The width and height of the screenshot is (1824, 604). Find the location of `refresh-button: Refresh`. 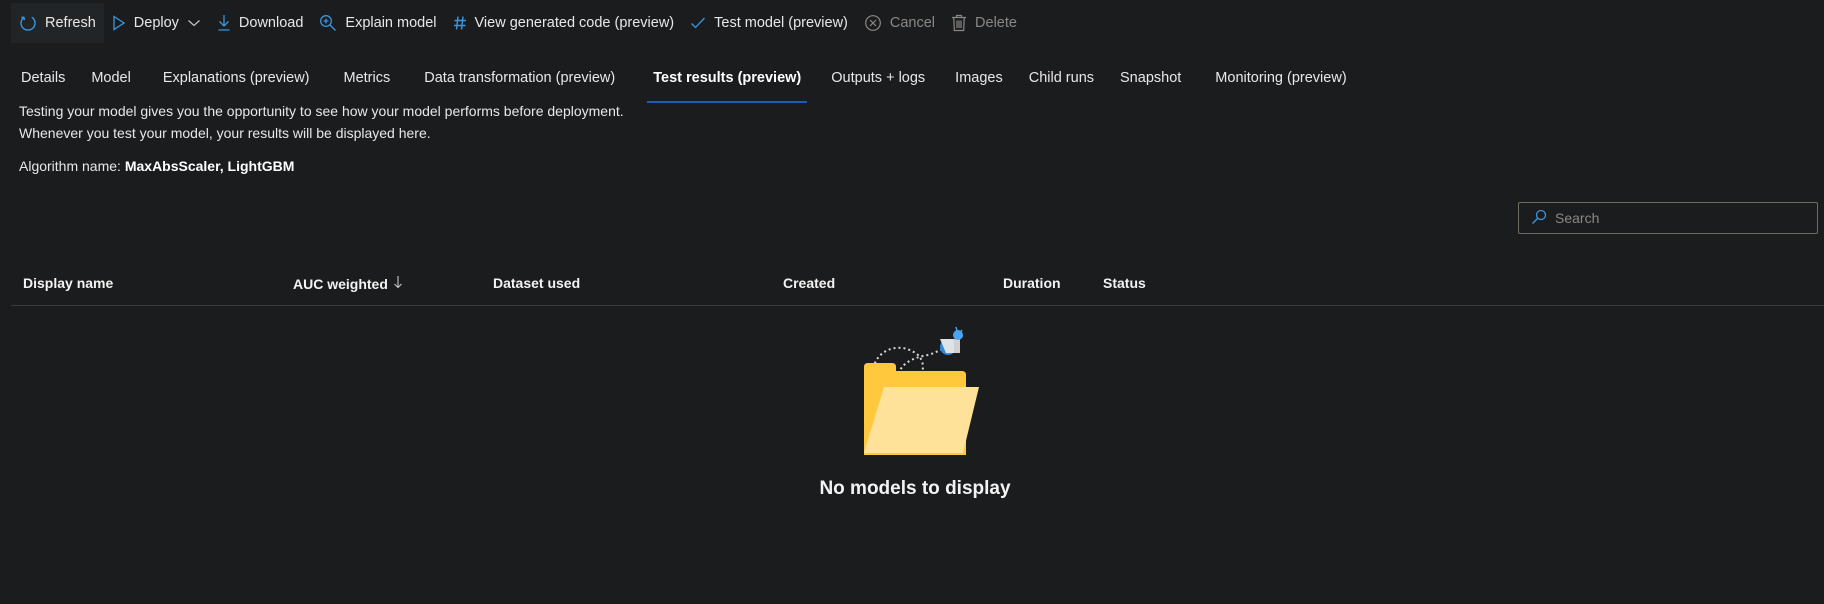

refresh-button: Refresh is located at coordinates (57, 23).